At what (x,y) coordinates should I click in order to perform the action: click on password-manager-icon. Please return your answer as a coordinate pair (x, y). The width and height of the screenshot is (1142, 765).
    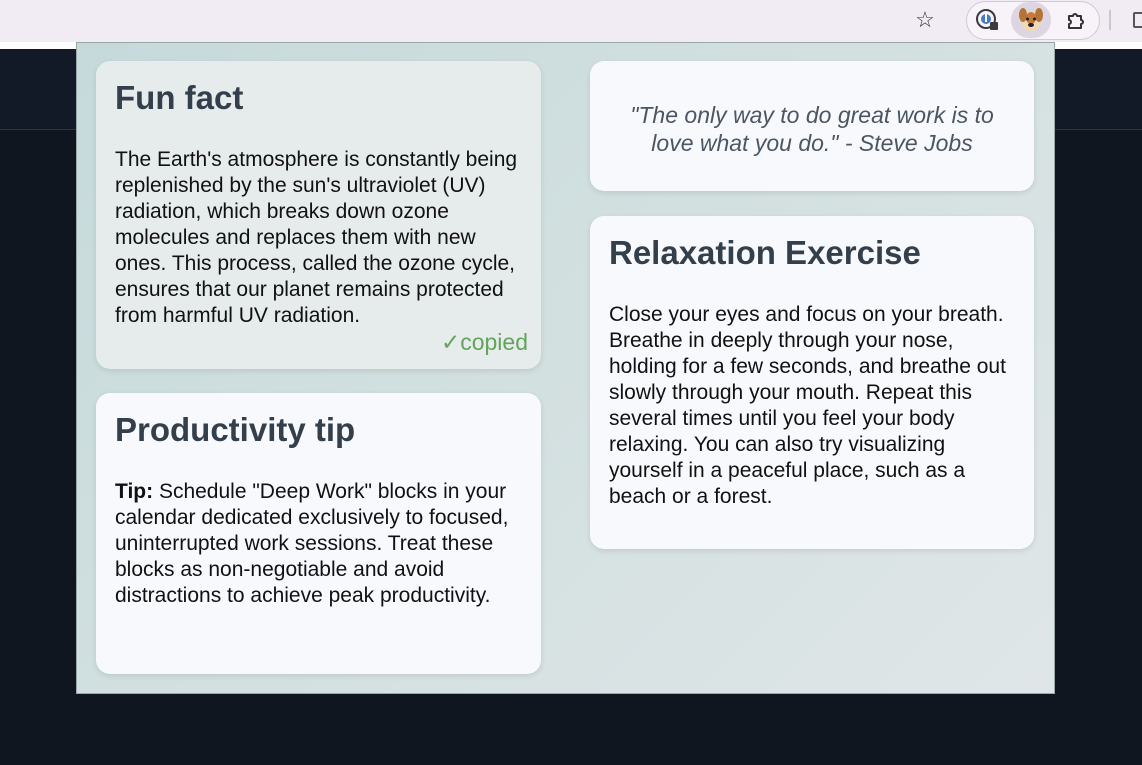
    Looking at the image, I should click on (987, 20).